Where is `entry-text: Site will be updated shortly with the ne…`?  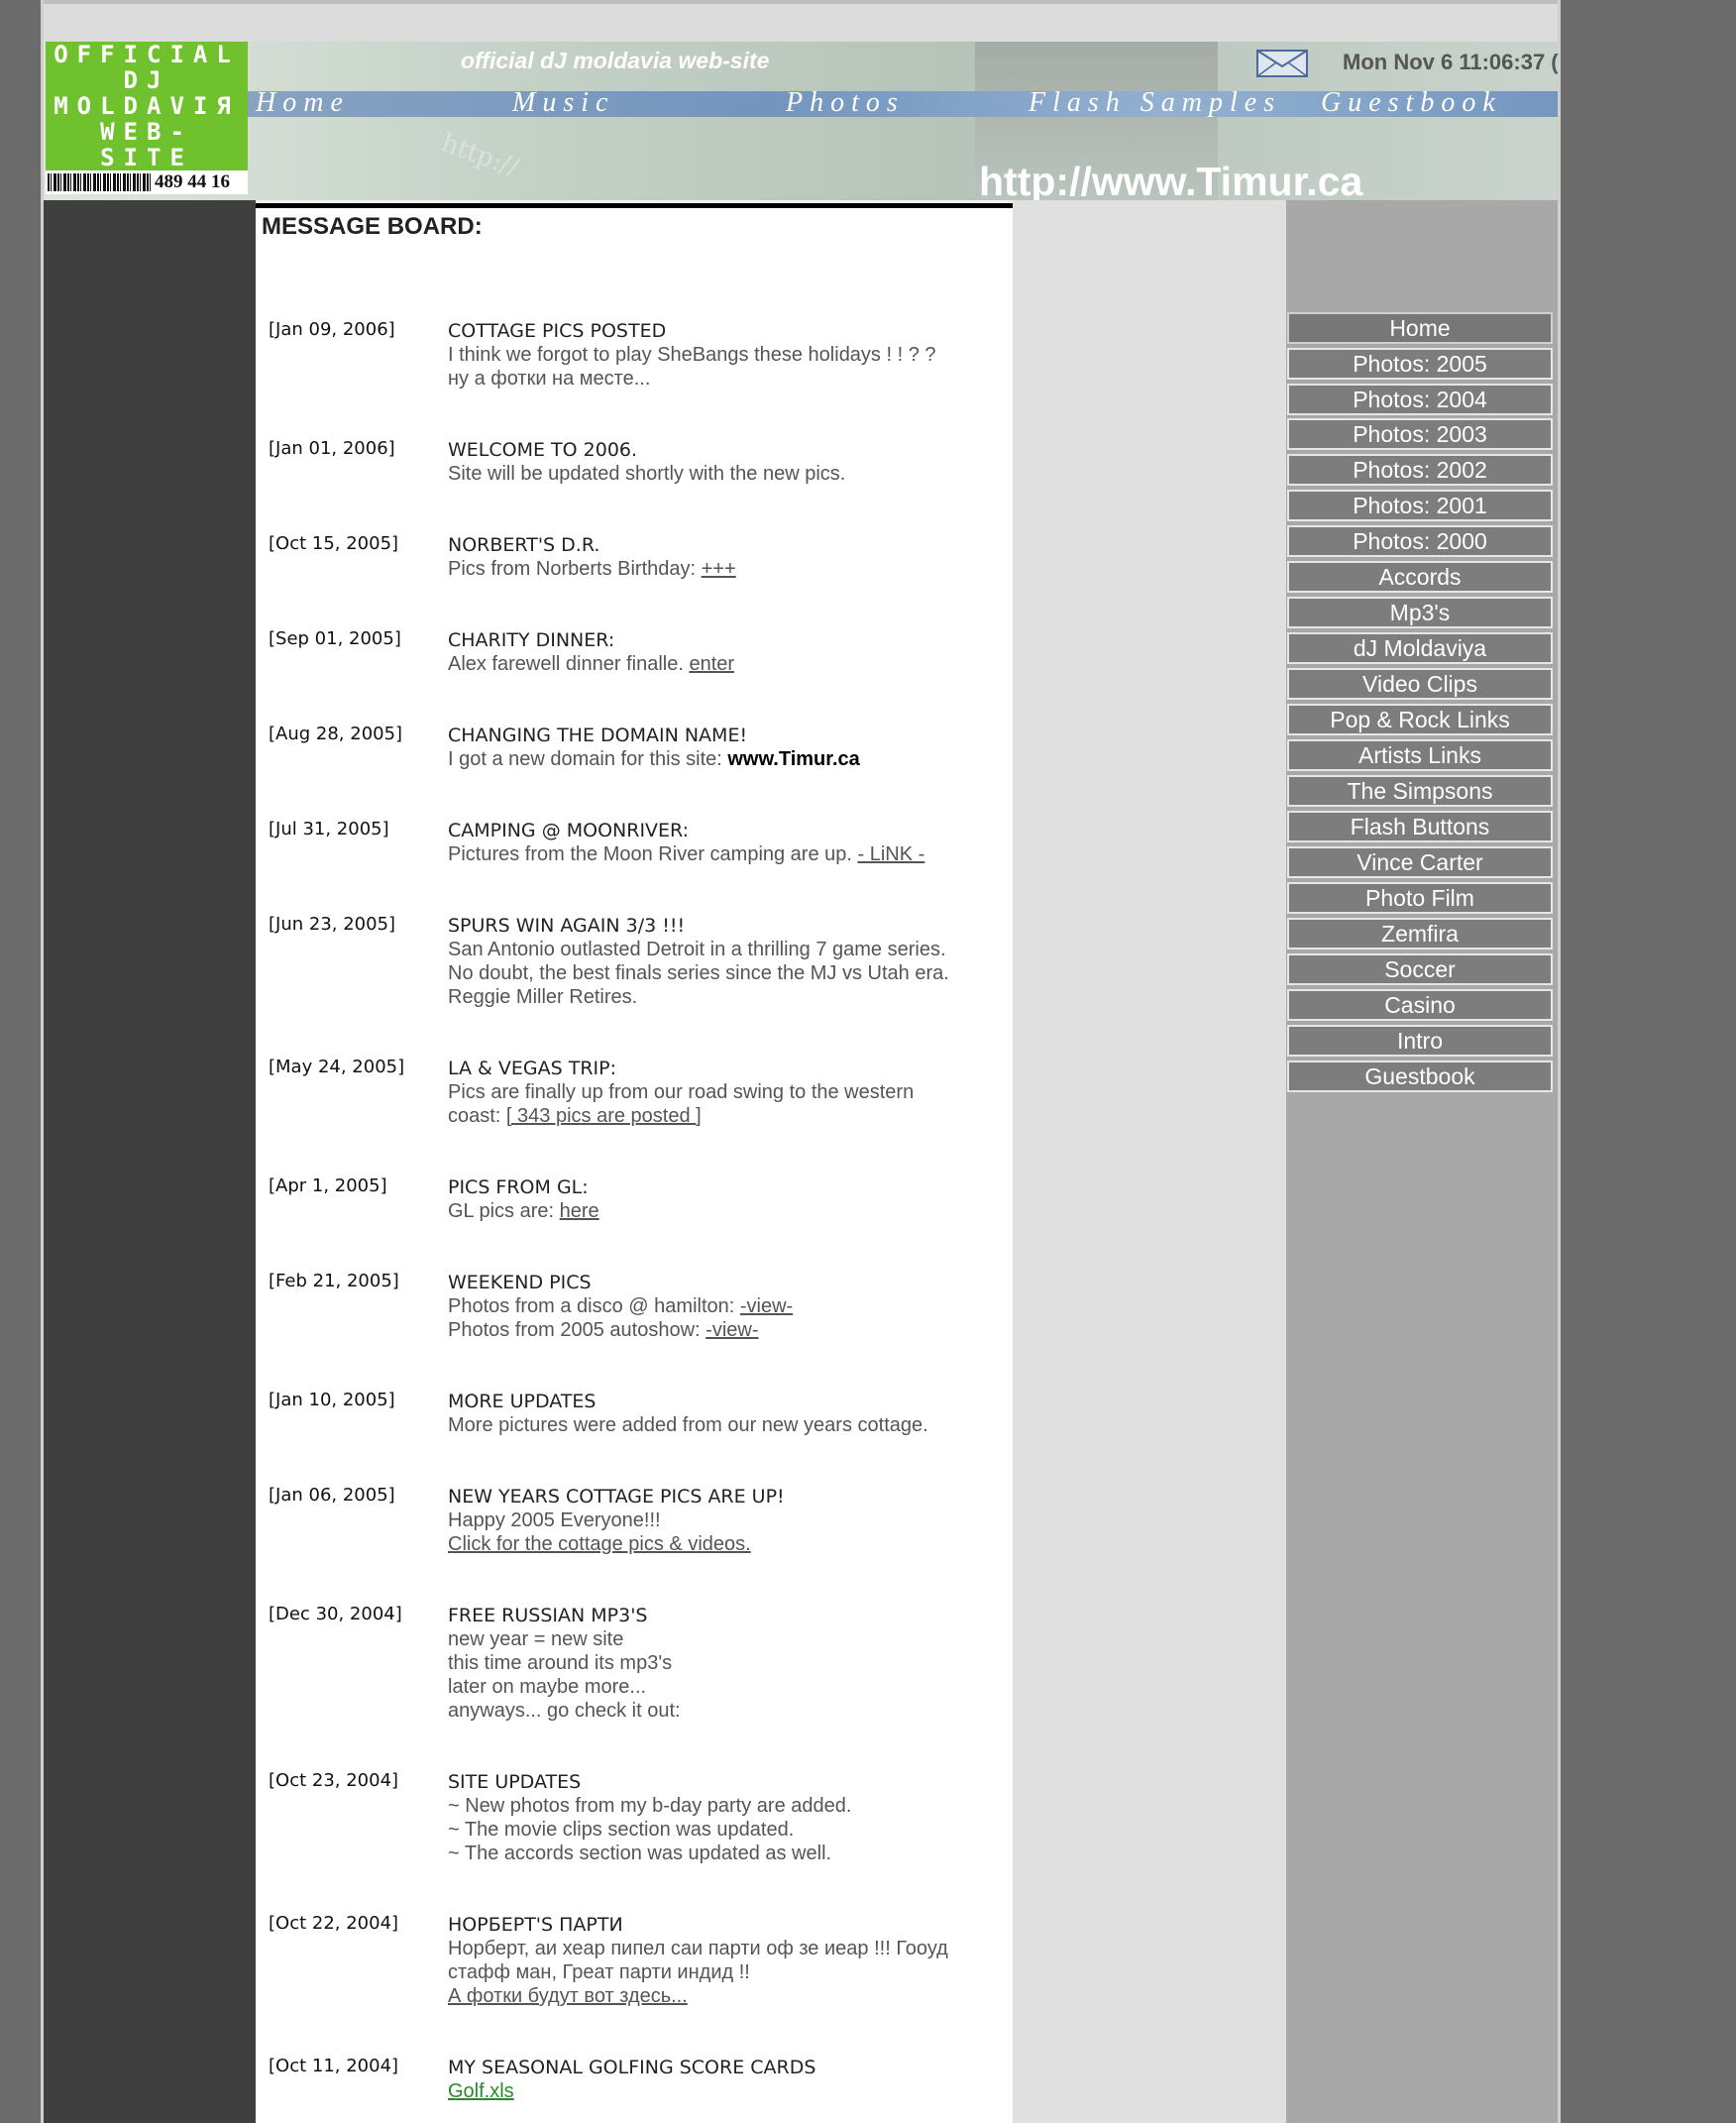
entry-text: Site will be updated shortly with the ne… is located at coordinates (647, 474).